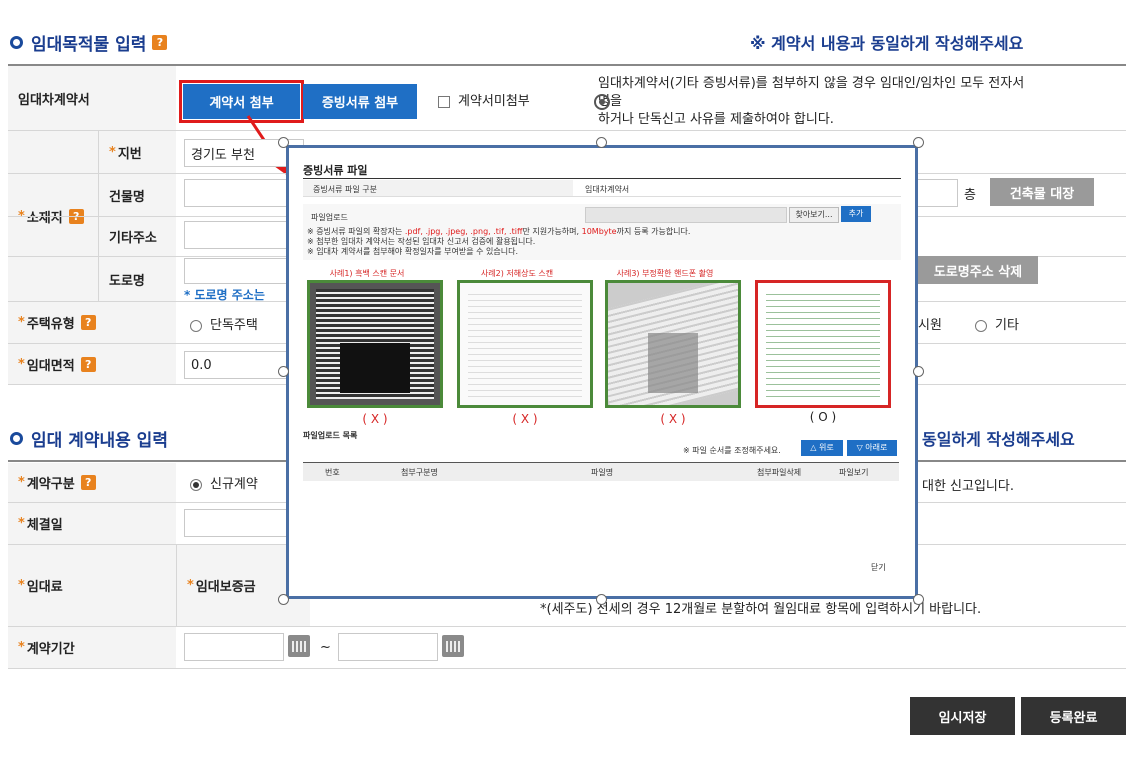 The image size is (1138, 760). I want to click on example-caption-2: 사례2) 저해상도 스캔, so click(517, 273).